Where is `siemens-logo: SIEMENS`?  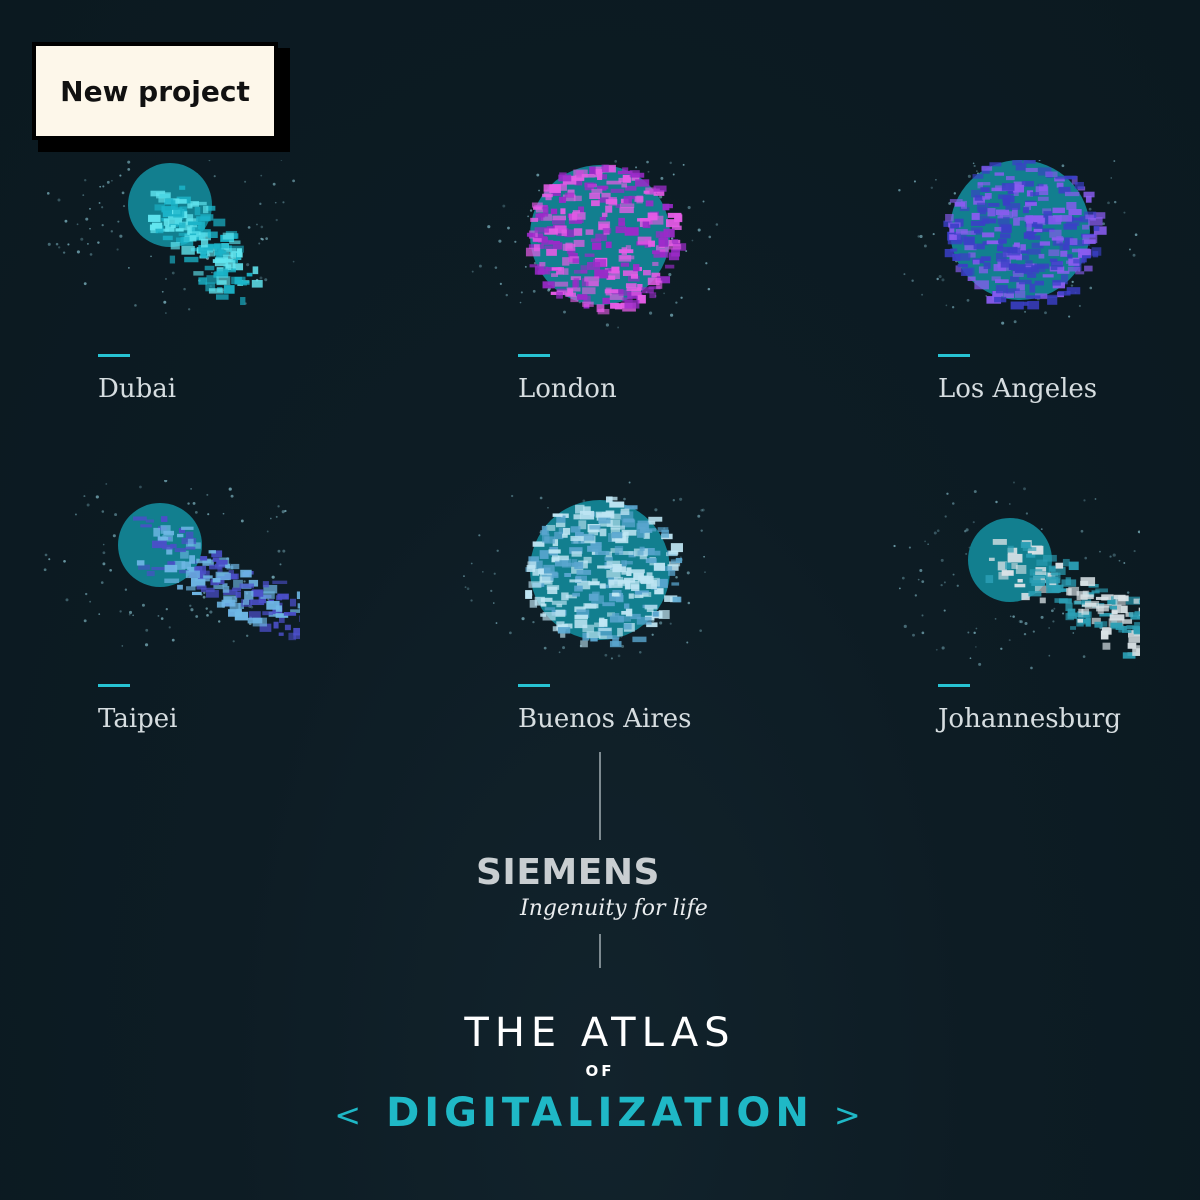 siemens-logo: SIEMENS is located at coordinates (568, 872).